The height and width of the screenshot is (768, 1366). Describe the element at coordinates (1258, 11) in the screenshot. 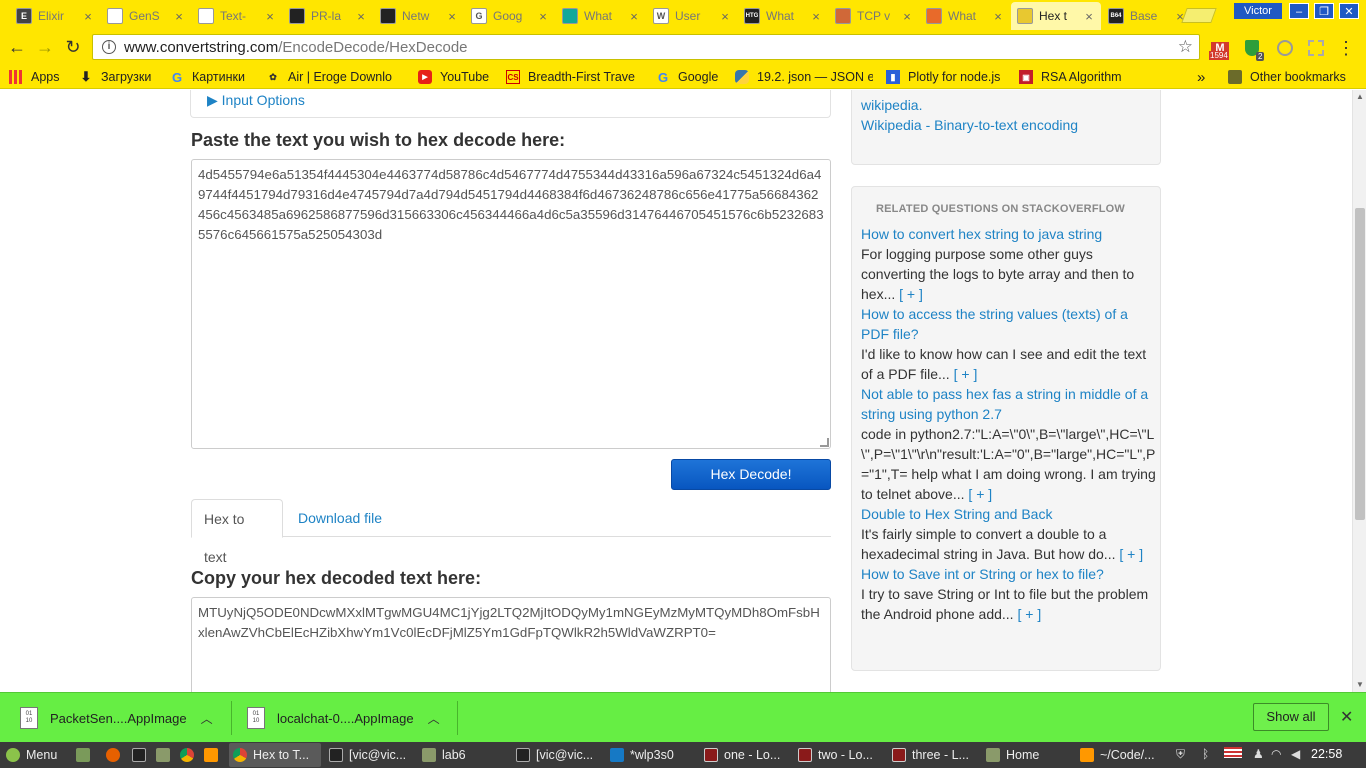

I see `profile-button: Victor` at that location.